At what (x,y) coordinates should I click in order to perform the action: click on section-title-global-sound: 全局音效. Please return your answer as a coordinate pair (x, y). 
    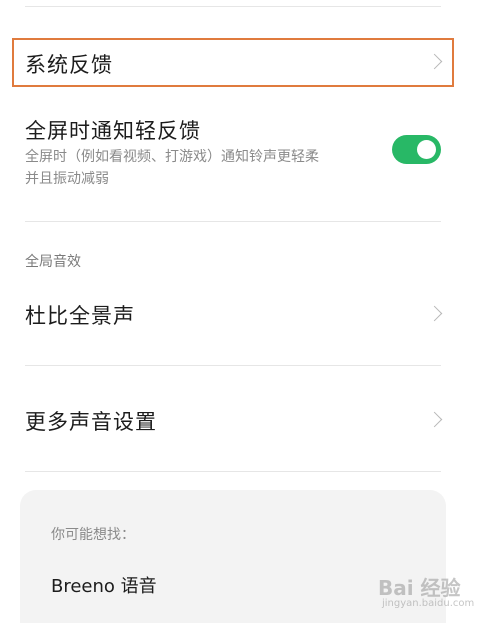
    Looking at the image, I should click on (53, 262).